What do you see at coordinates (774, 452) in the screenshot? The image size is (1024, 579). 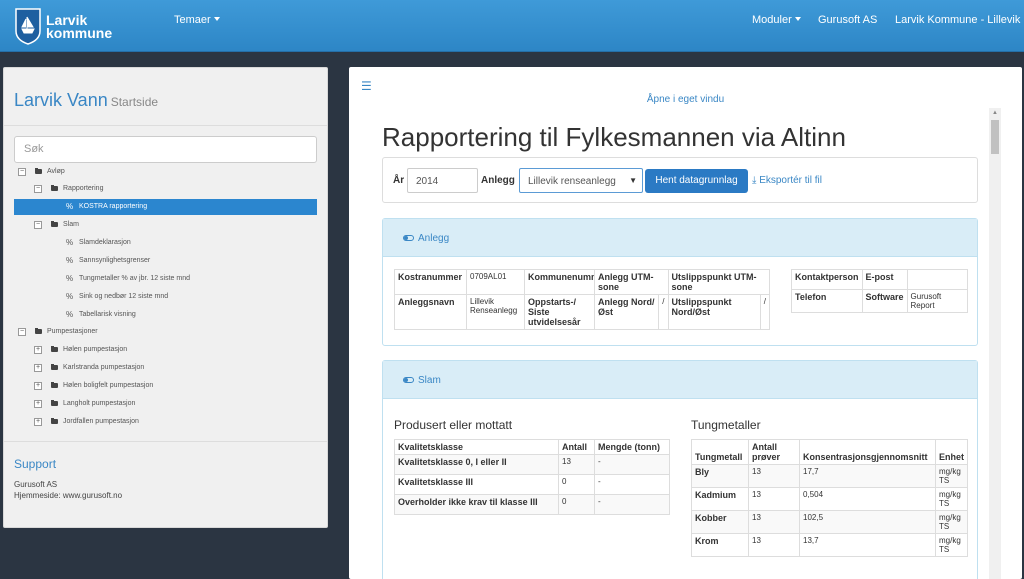 I see `tung-header: Antall prøver` at bounding box center [774, 452].